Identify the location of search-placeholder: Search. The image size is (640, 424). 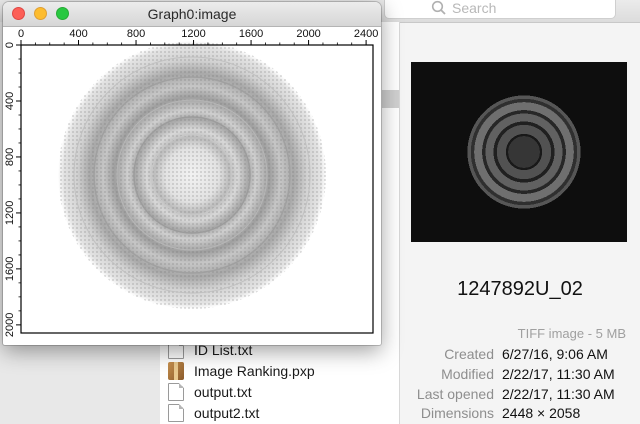
(474, 8).